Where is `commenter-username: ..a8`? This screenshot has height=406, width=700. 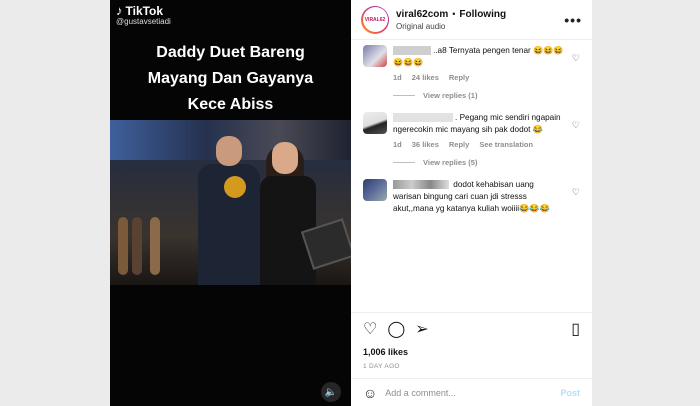 commenter-username: ..a8 is located at coordinates (440, 50).